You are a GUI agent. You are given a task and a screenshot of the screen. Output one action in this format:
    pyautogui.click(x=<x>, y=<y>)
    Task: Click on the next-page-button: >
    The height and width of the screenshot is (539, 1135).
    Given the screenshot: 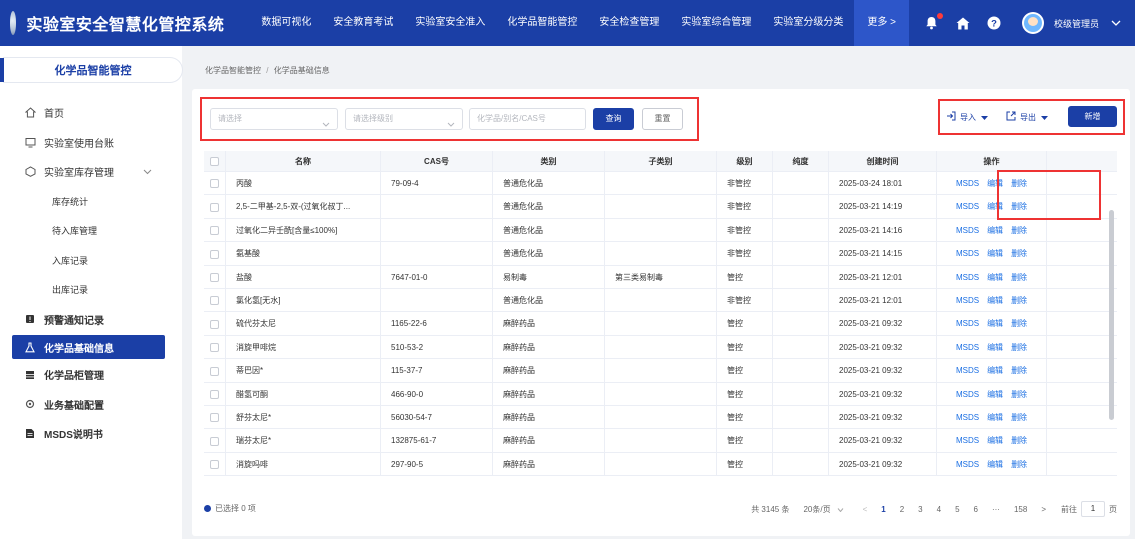 What is the action you would take?
    pyautogui.click(x=1043, y=509)
    